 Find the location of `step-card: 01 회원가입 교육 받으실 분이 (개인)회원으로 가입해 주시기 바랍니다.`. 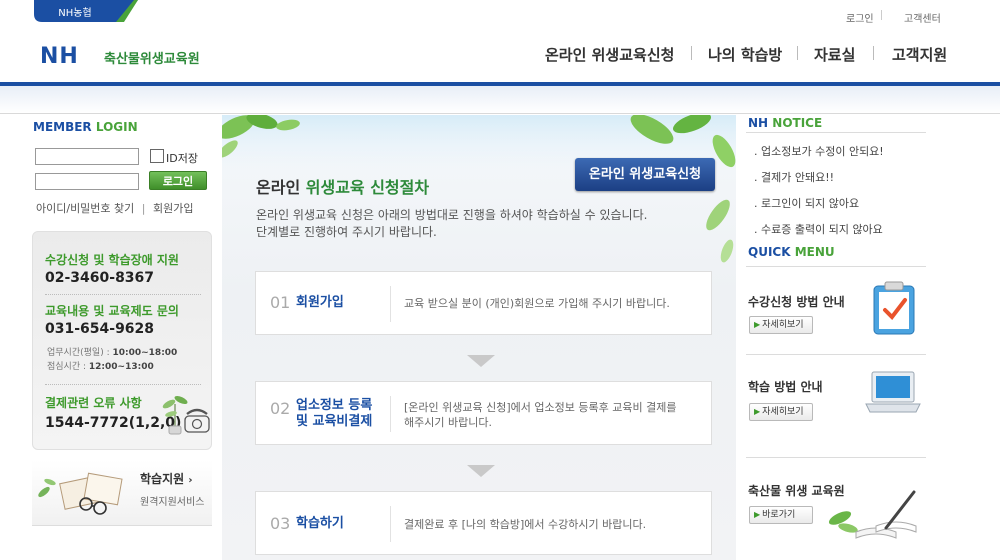

step-card: 01 회원가입 교육 받으실 분이 (개인)회원으로 가입해 주시기 바랍니다. is located at coordinates (483, 303).